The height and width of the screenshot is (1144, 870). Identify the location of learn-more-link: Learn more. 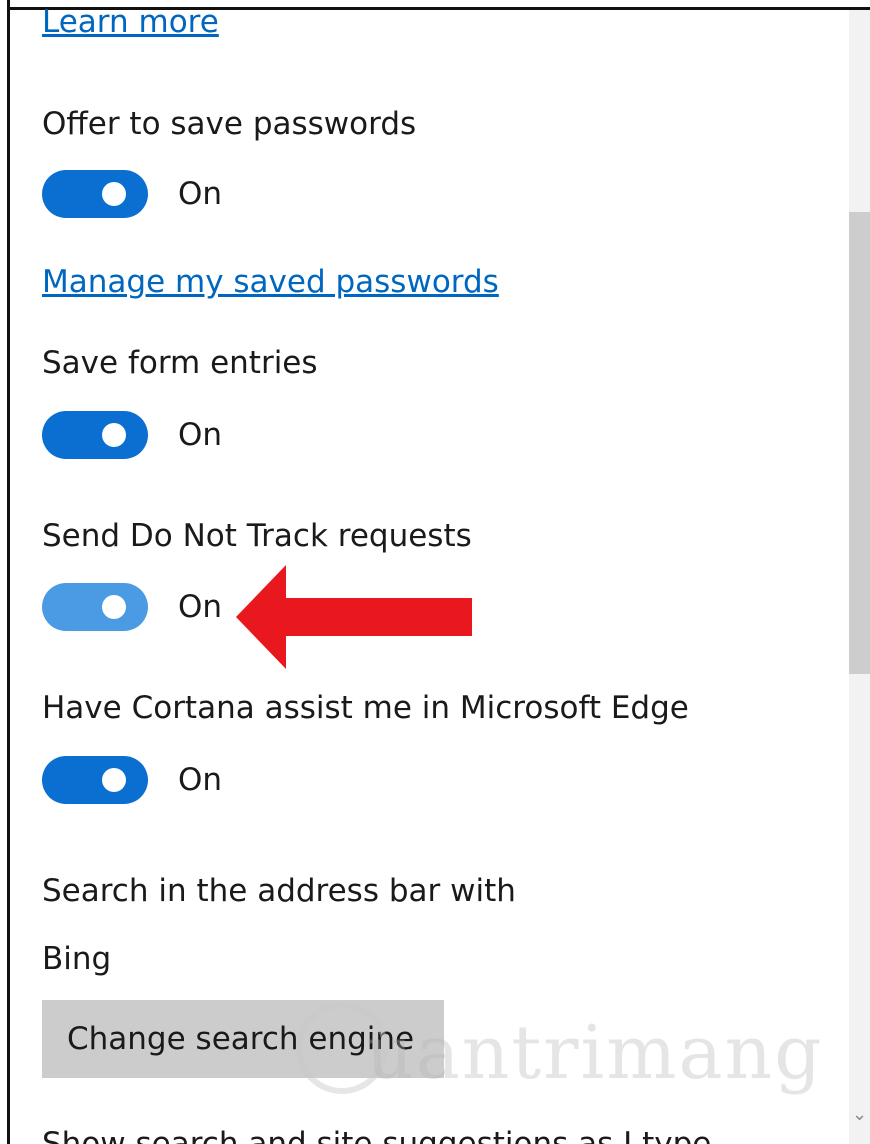
(130, 22).